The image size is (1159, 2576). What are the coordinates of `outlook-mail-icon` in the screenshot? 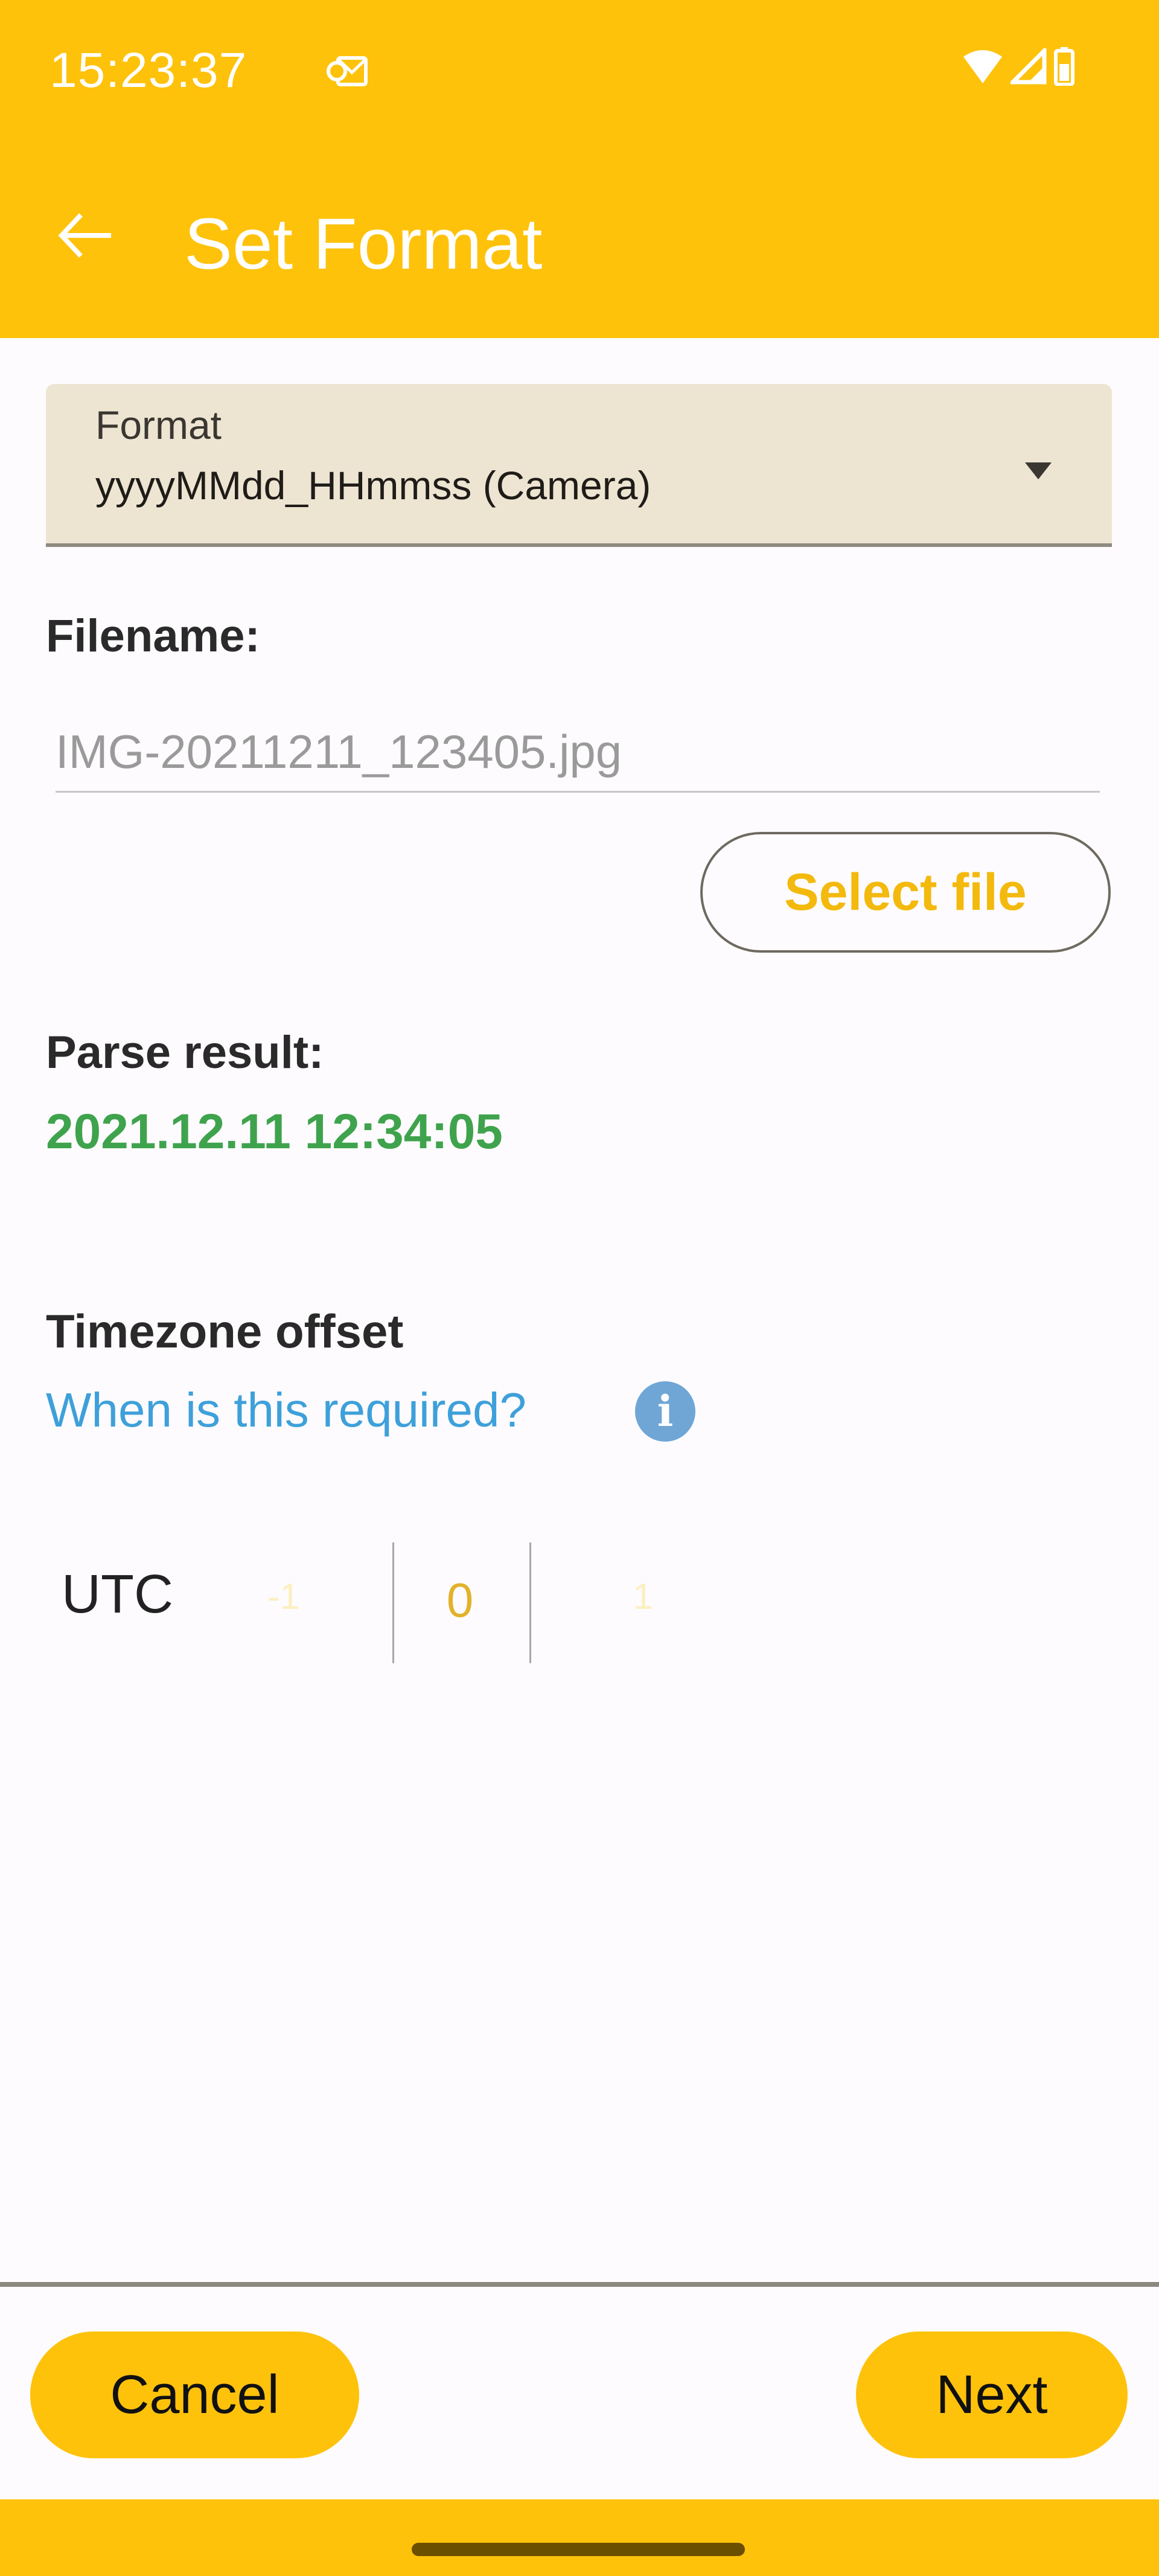 It's located at (347, 71).